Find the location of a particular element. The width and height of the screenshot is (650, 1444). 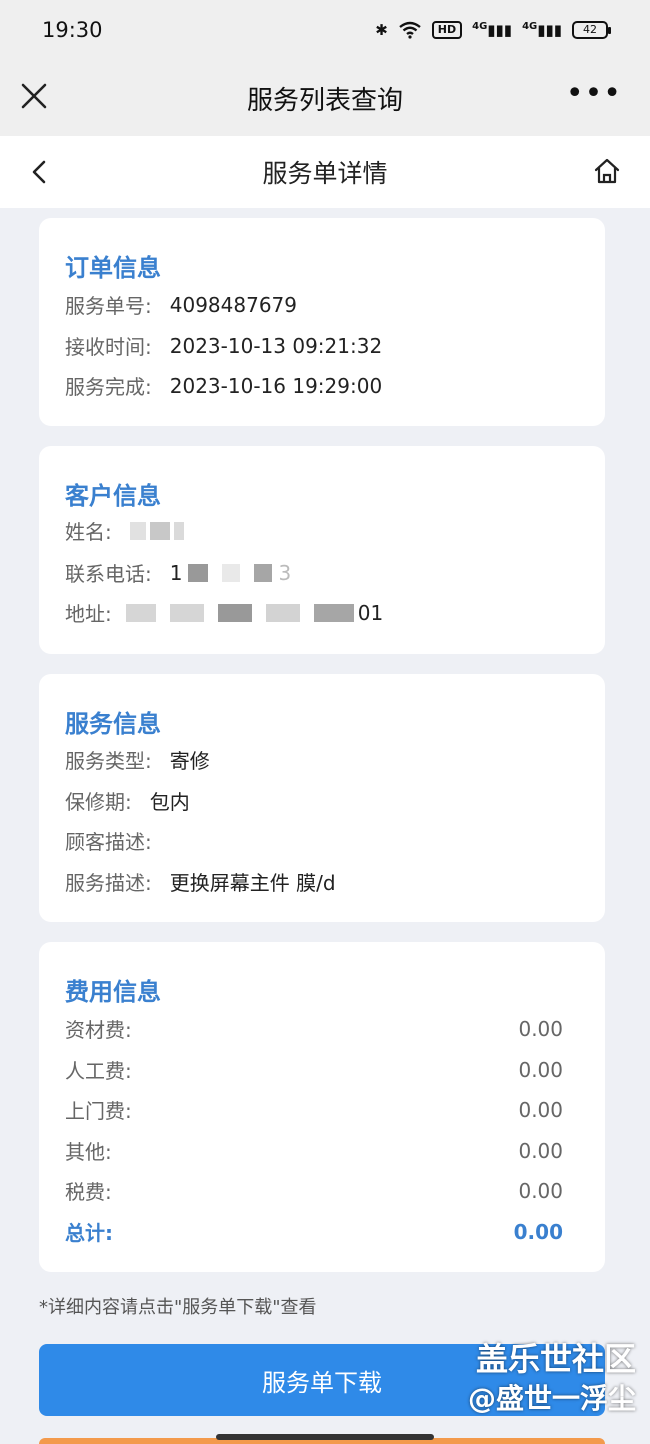

fee-row: 人工费: 0.00 is located at coordinates (314, 1069).